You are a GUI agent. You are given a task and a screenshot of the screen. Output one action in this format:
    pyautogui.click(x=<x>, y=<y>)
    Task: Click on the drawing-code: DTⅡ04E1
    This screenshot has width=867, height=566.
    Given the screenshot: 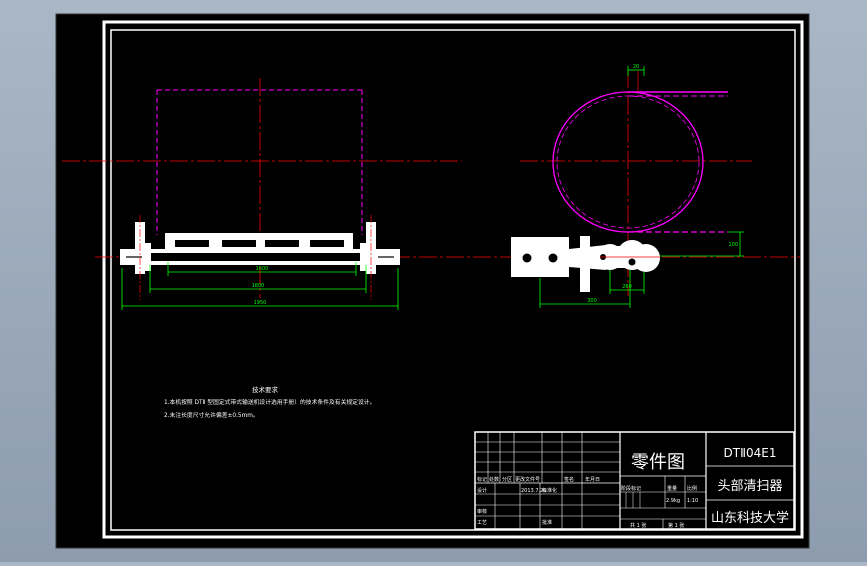 What is the action you would take?
    pyautogui.click(x=750, y=453)
    